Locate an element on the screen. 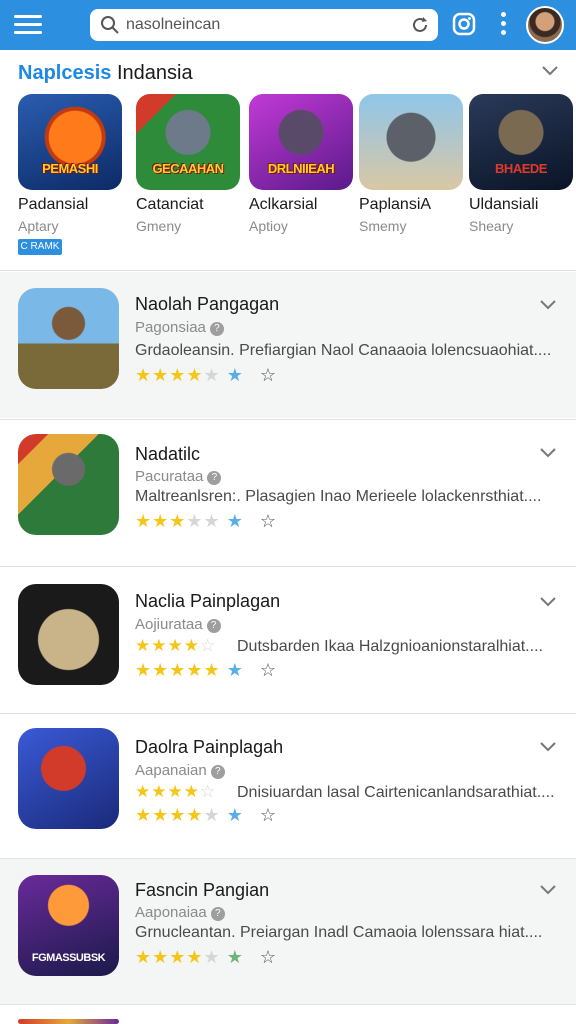 This screenshot has width=576, height=1024. section-title-accent: Naplcesis is located at coordinates (65, 73).